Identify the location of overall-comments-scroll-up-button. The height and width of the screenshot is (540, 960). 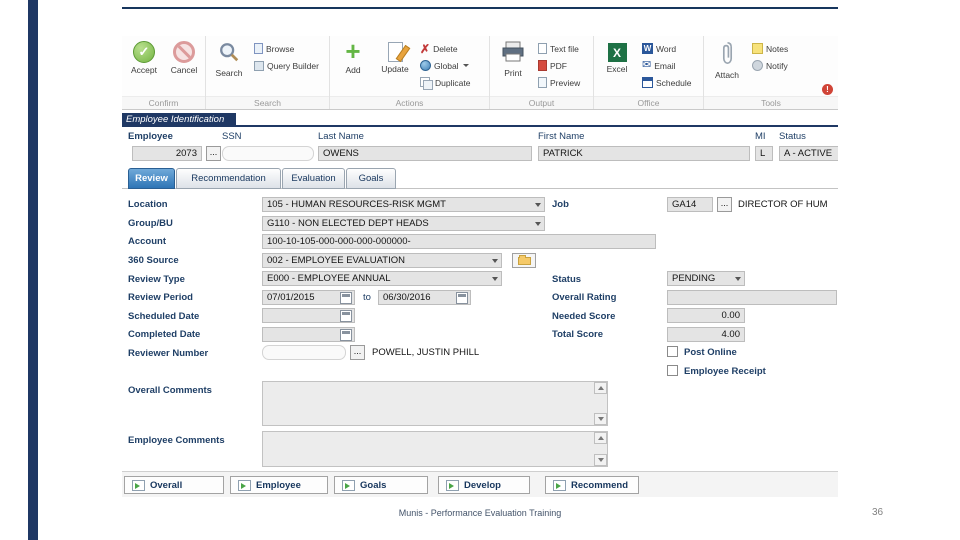
(600, 388).